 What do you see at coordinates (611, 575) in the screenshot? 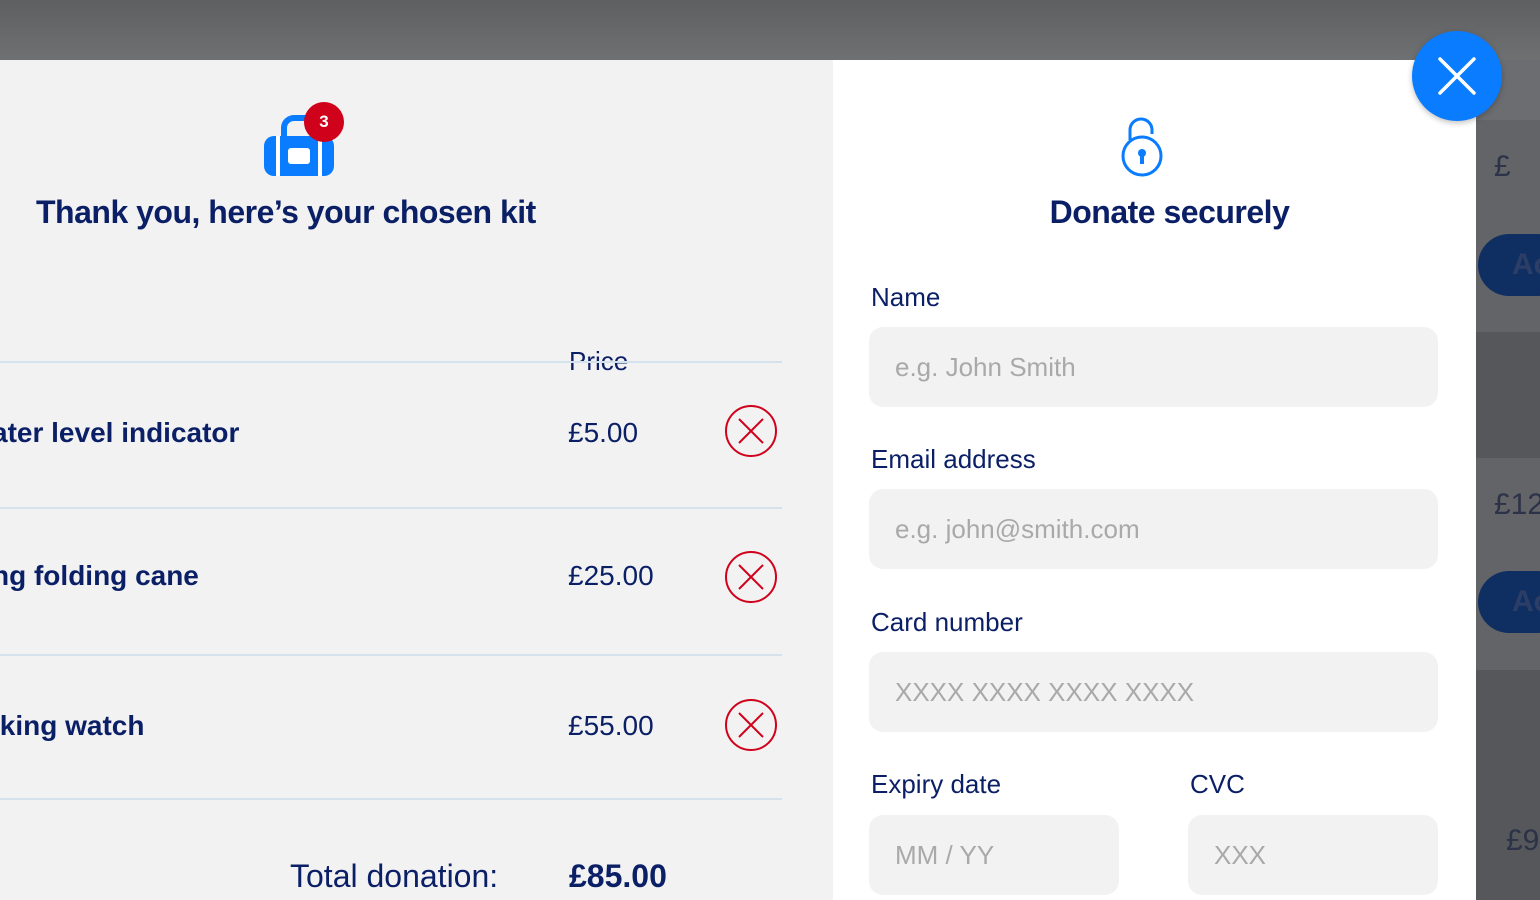
I see `kit-item-price: £25.00` at bounding box center [611, 575].